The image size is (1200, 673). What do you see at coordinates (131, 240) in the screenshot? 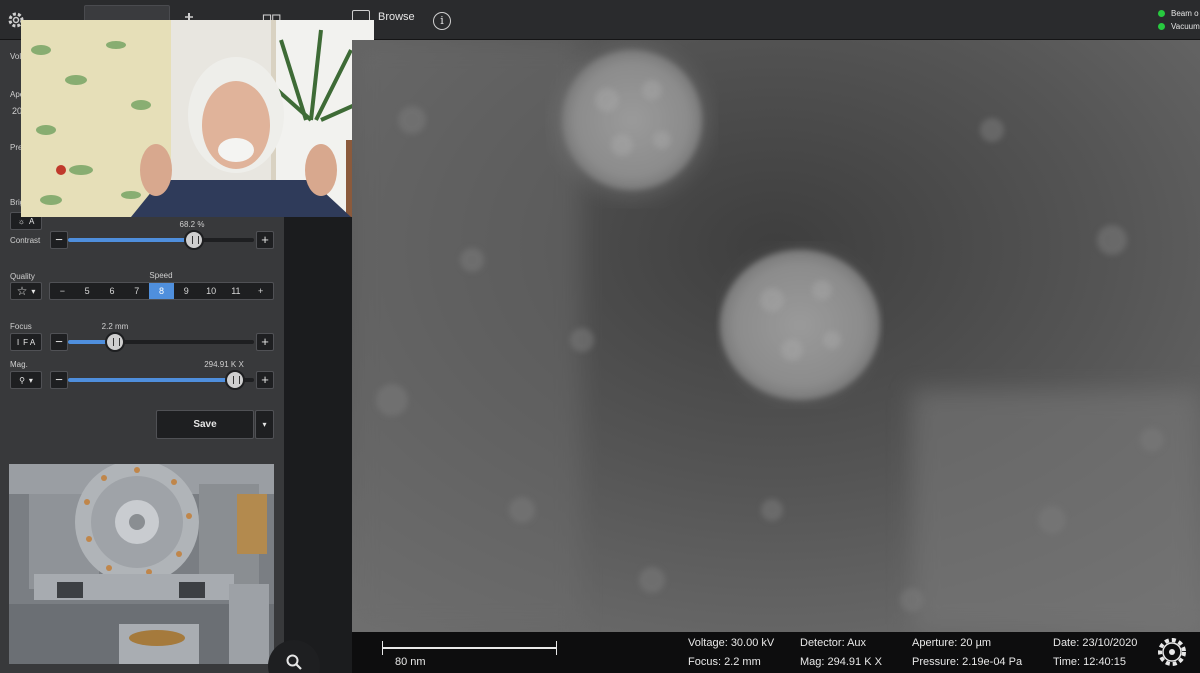
I see `contrast-slider-fill` at bounding box center [131, 240].